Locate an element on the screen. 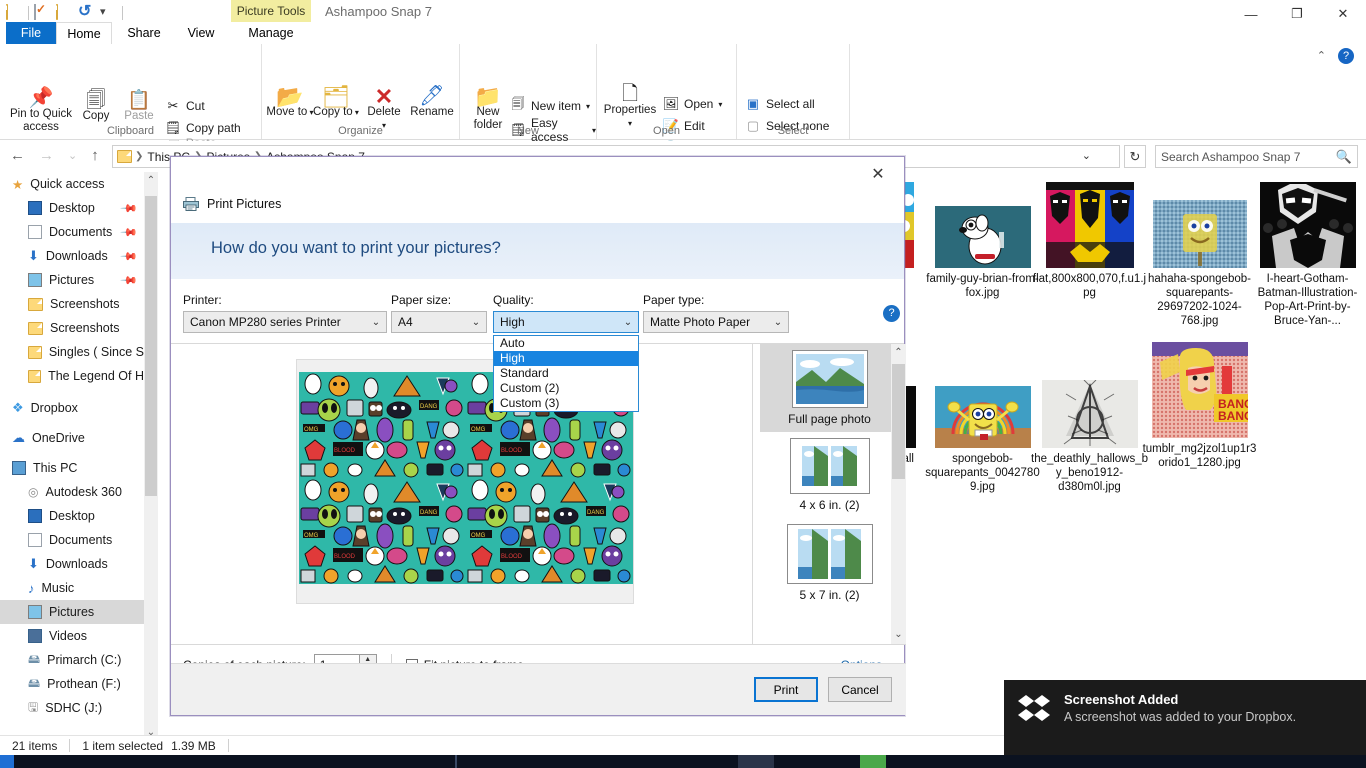 Image resolution: width=1366 pixels, height=768 pixels. customize-qat-icon: ▾ is located at coordinates (108, 13).